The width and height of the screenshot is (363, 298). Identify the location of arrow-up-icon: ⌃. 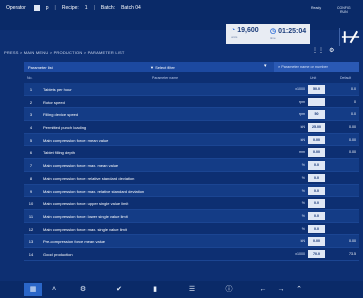
(299, 289).